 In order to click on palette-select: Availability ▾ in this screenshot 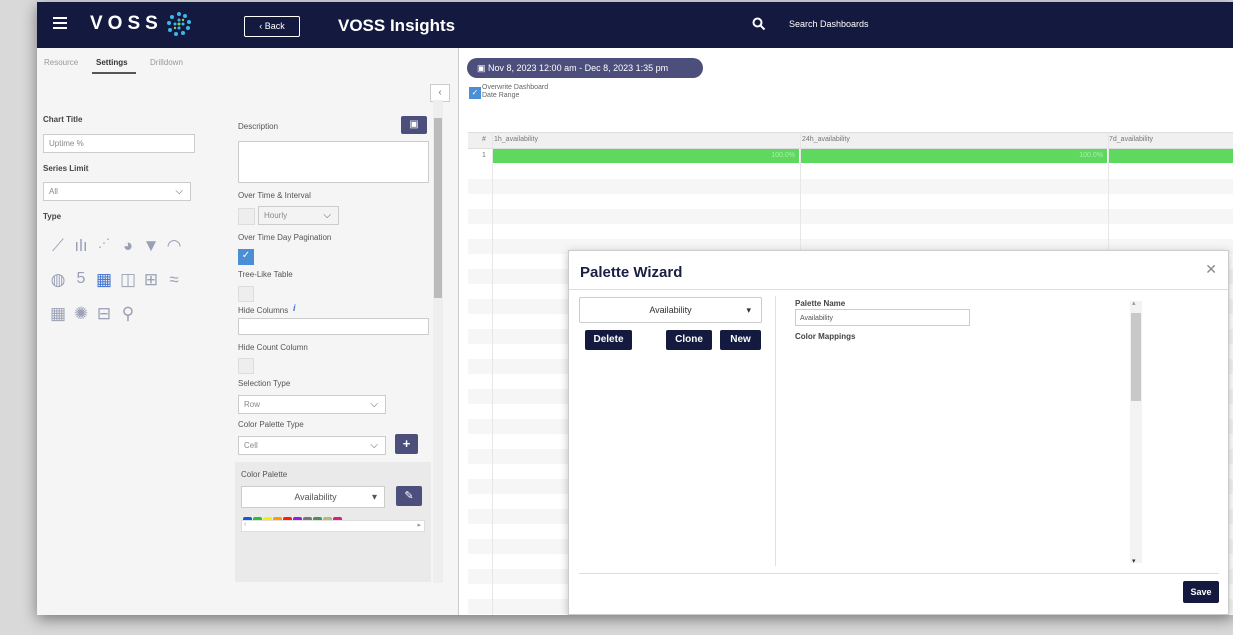, I will do `click(670, 310)`.